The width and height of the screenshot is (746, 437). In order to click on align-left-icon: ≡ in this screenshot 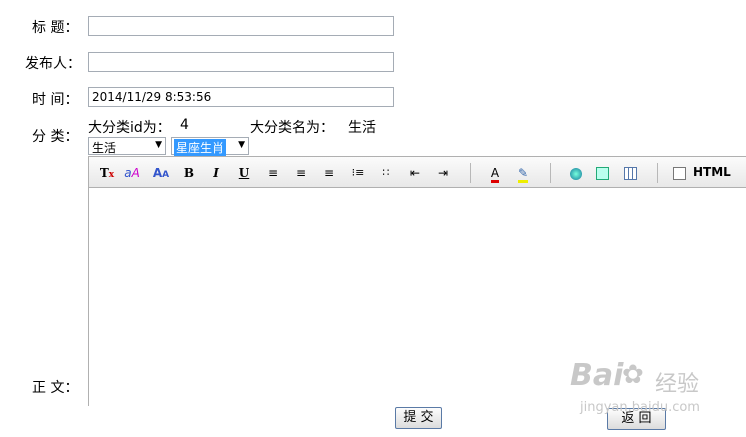, I will do `click(273, 173)`.